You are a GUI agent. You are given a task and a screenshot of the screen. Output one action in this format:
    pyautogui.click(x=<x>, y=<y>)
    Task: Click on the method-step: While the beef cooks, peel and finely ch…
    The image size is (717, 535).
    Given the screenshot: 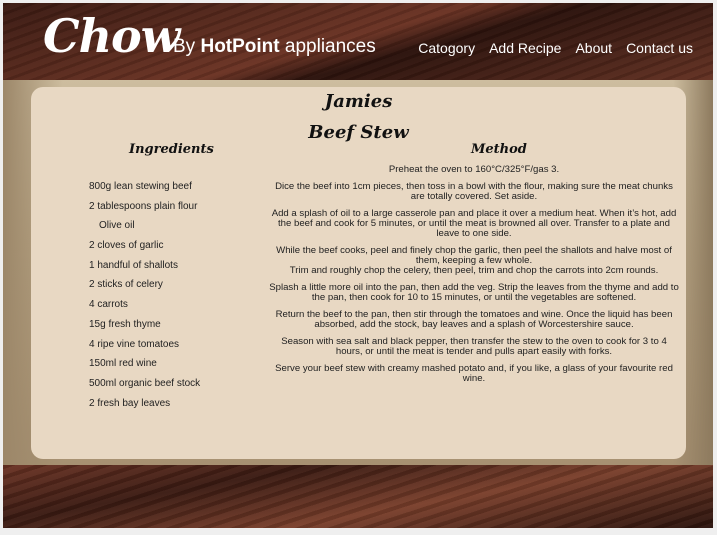 What is the action you would take?
    pyautogui.click(x=474, y=255)
    